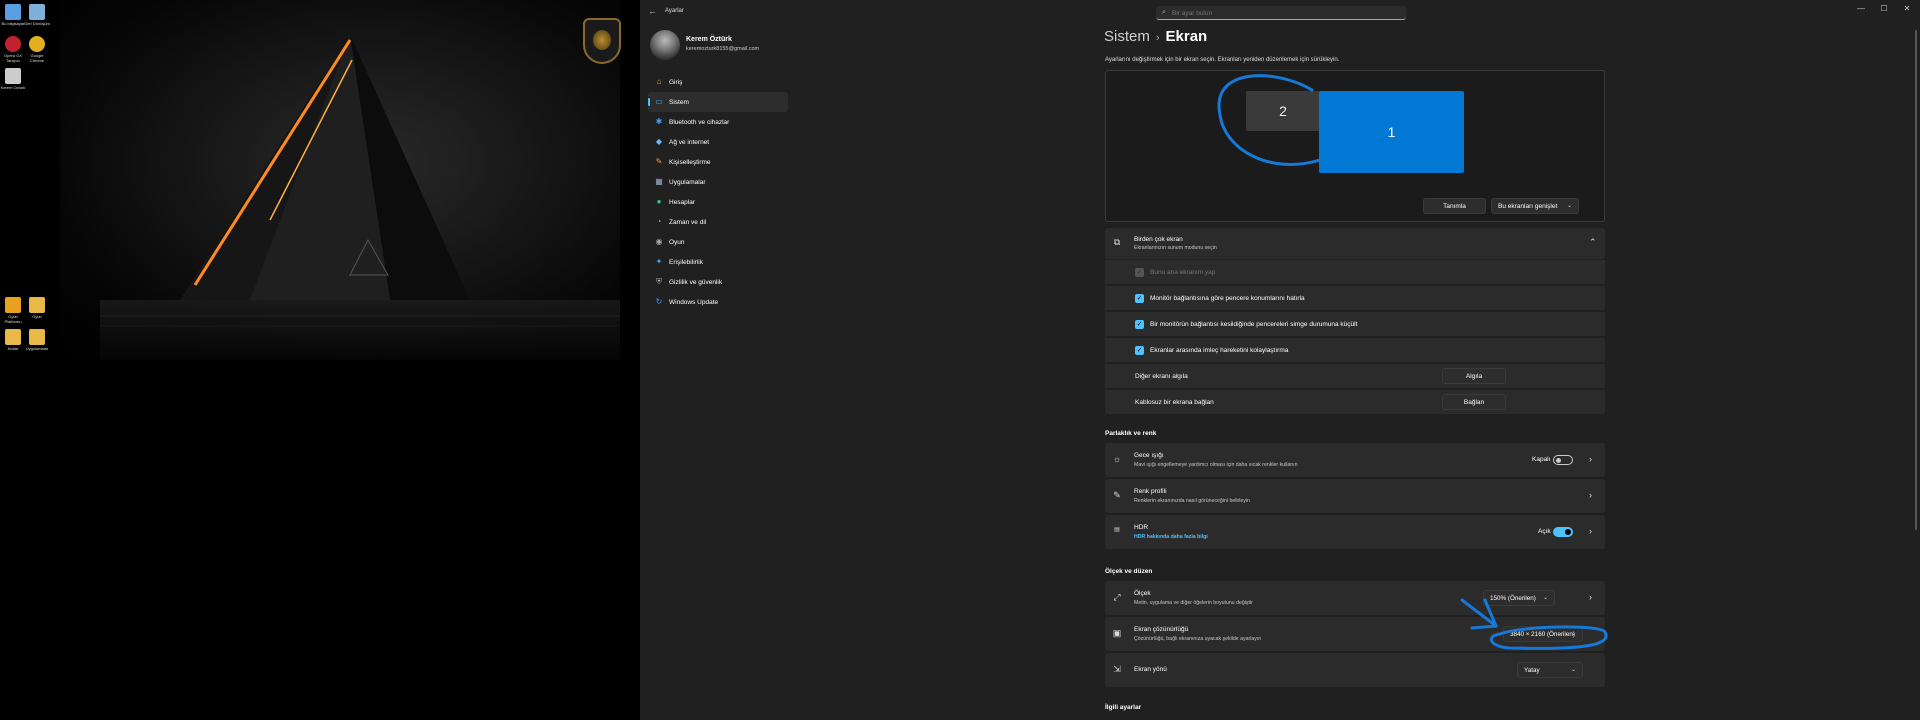  I want to click on hdr-state: Açık, so click(1544, 531).